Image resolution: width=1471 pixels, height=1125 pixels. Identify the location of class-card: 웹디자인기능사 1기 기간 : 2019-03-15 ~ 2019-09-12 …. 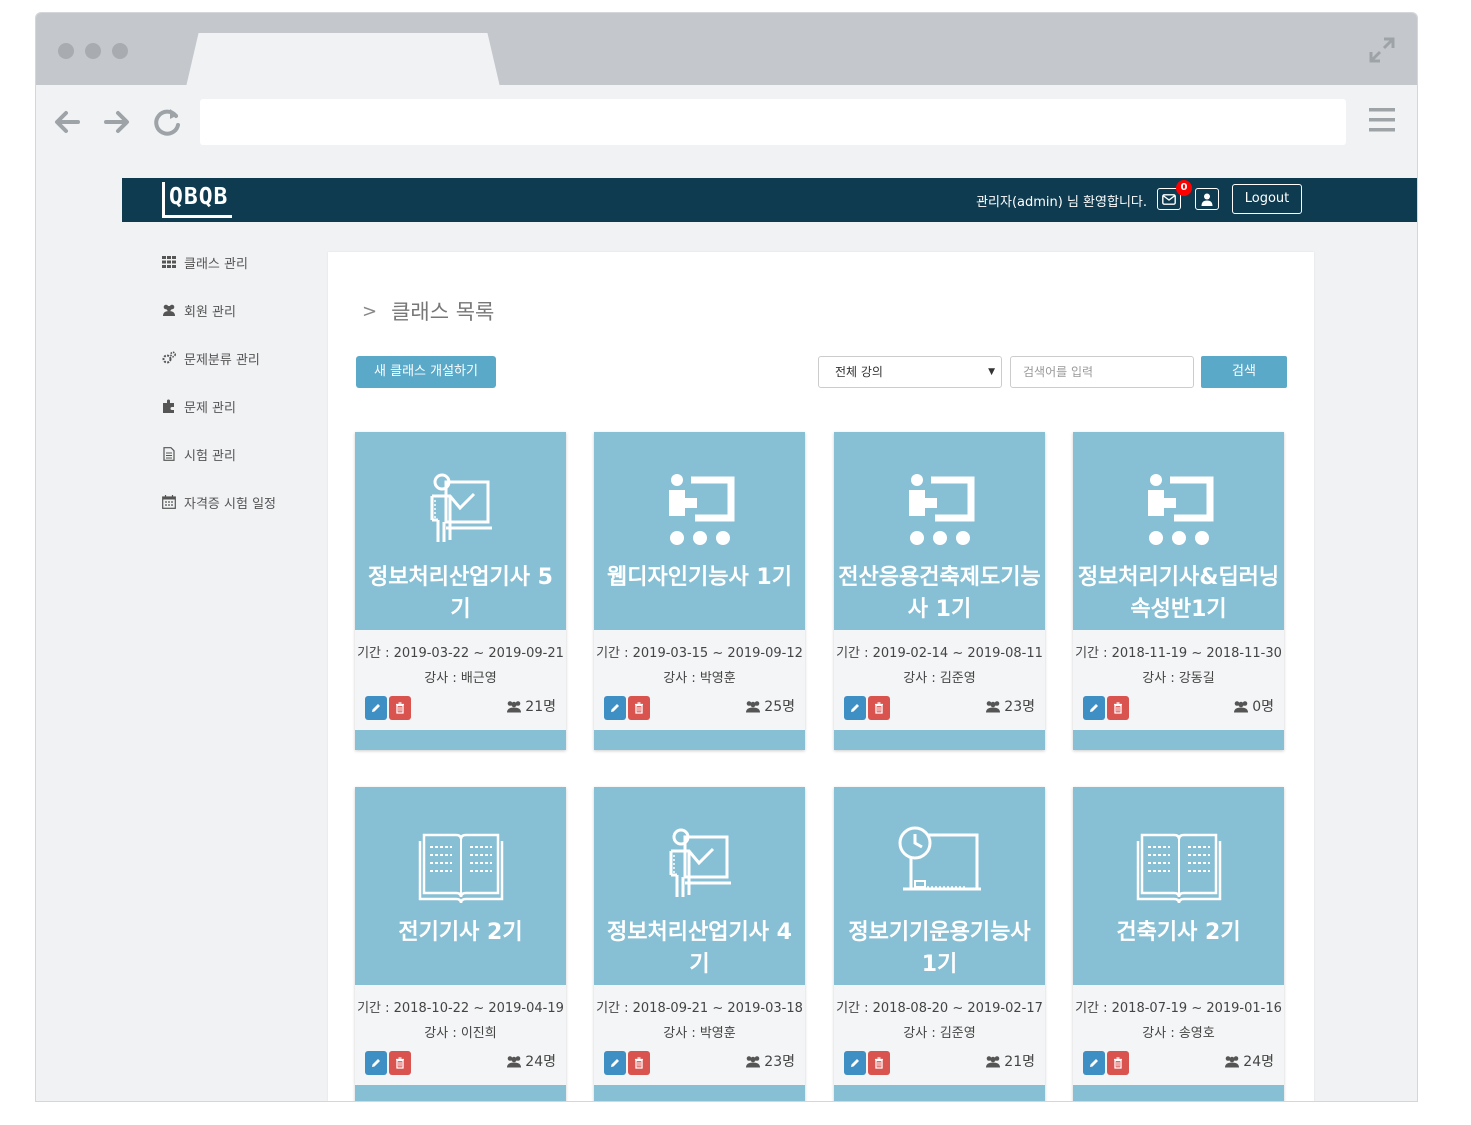
(699, 591).